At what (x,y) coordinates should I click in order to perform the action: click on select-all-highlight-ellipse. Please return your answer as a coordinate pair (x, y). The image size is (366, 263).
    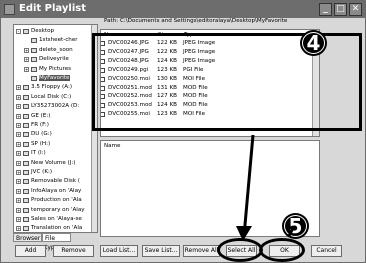
    Looking at the image, I should click on (240, 250).